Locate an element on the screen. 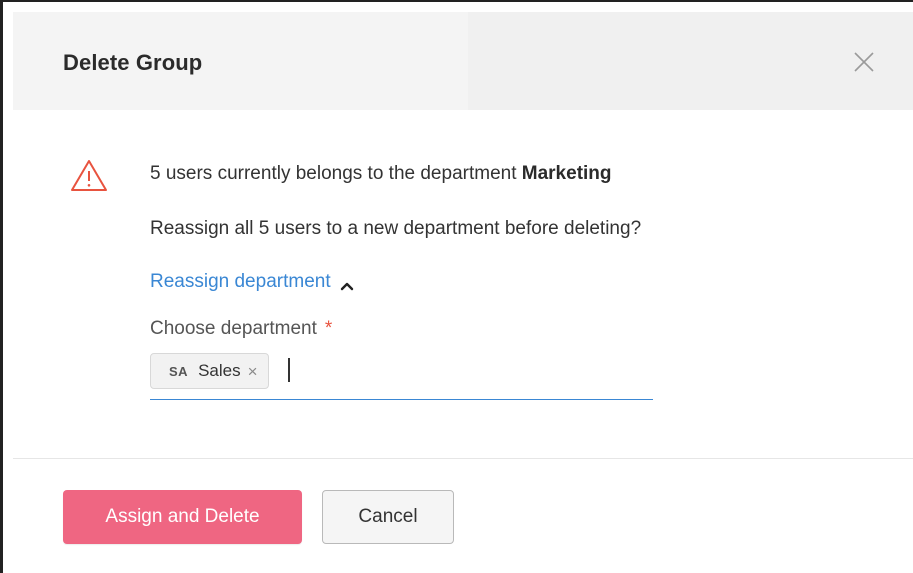 Image resolution: width=913 pixels, height=573 pixels. assign-and-delete-button: Assign and Delete is located at coordinates (182, 517).